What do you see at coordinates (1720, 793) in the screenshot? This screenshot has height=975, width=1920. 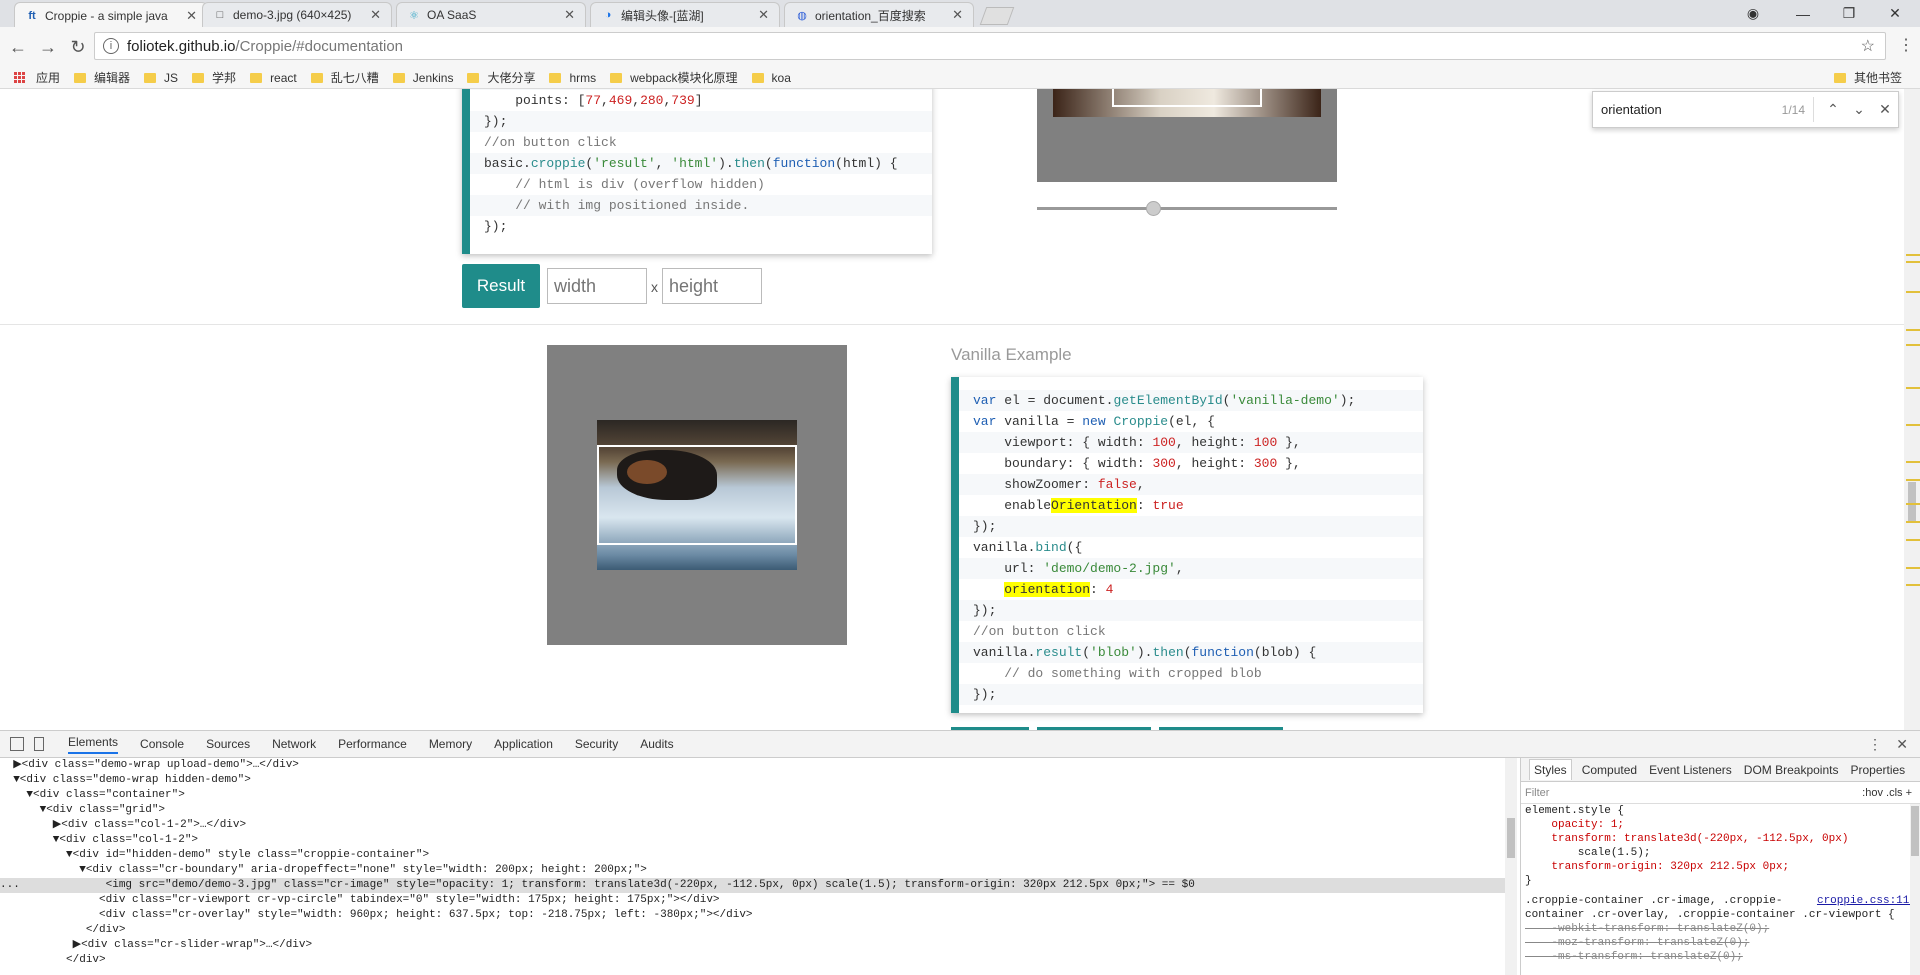 I see `styles-filter: Filter :hov .cls +` at bounding box center [1720, 793].